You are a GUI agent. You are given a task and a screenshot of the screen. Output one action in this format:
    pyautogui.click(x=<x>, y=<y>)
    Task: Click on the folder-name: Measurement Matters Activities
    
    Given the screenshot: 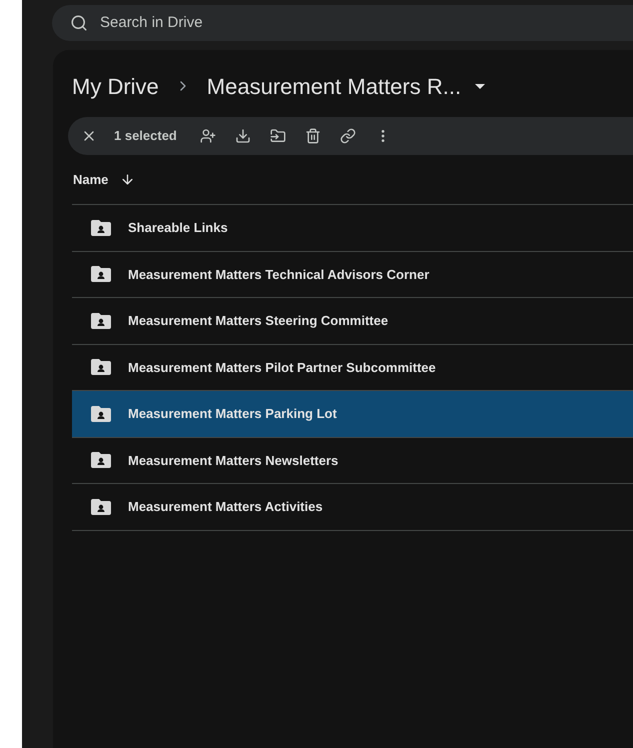 What is the action you would take?
    pyautogui.click(x=225, y=507)
    